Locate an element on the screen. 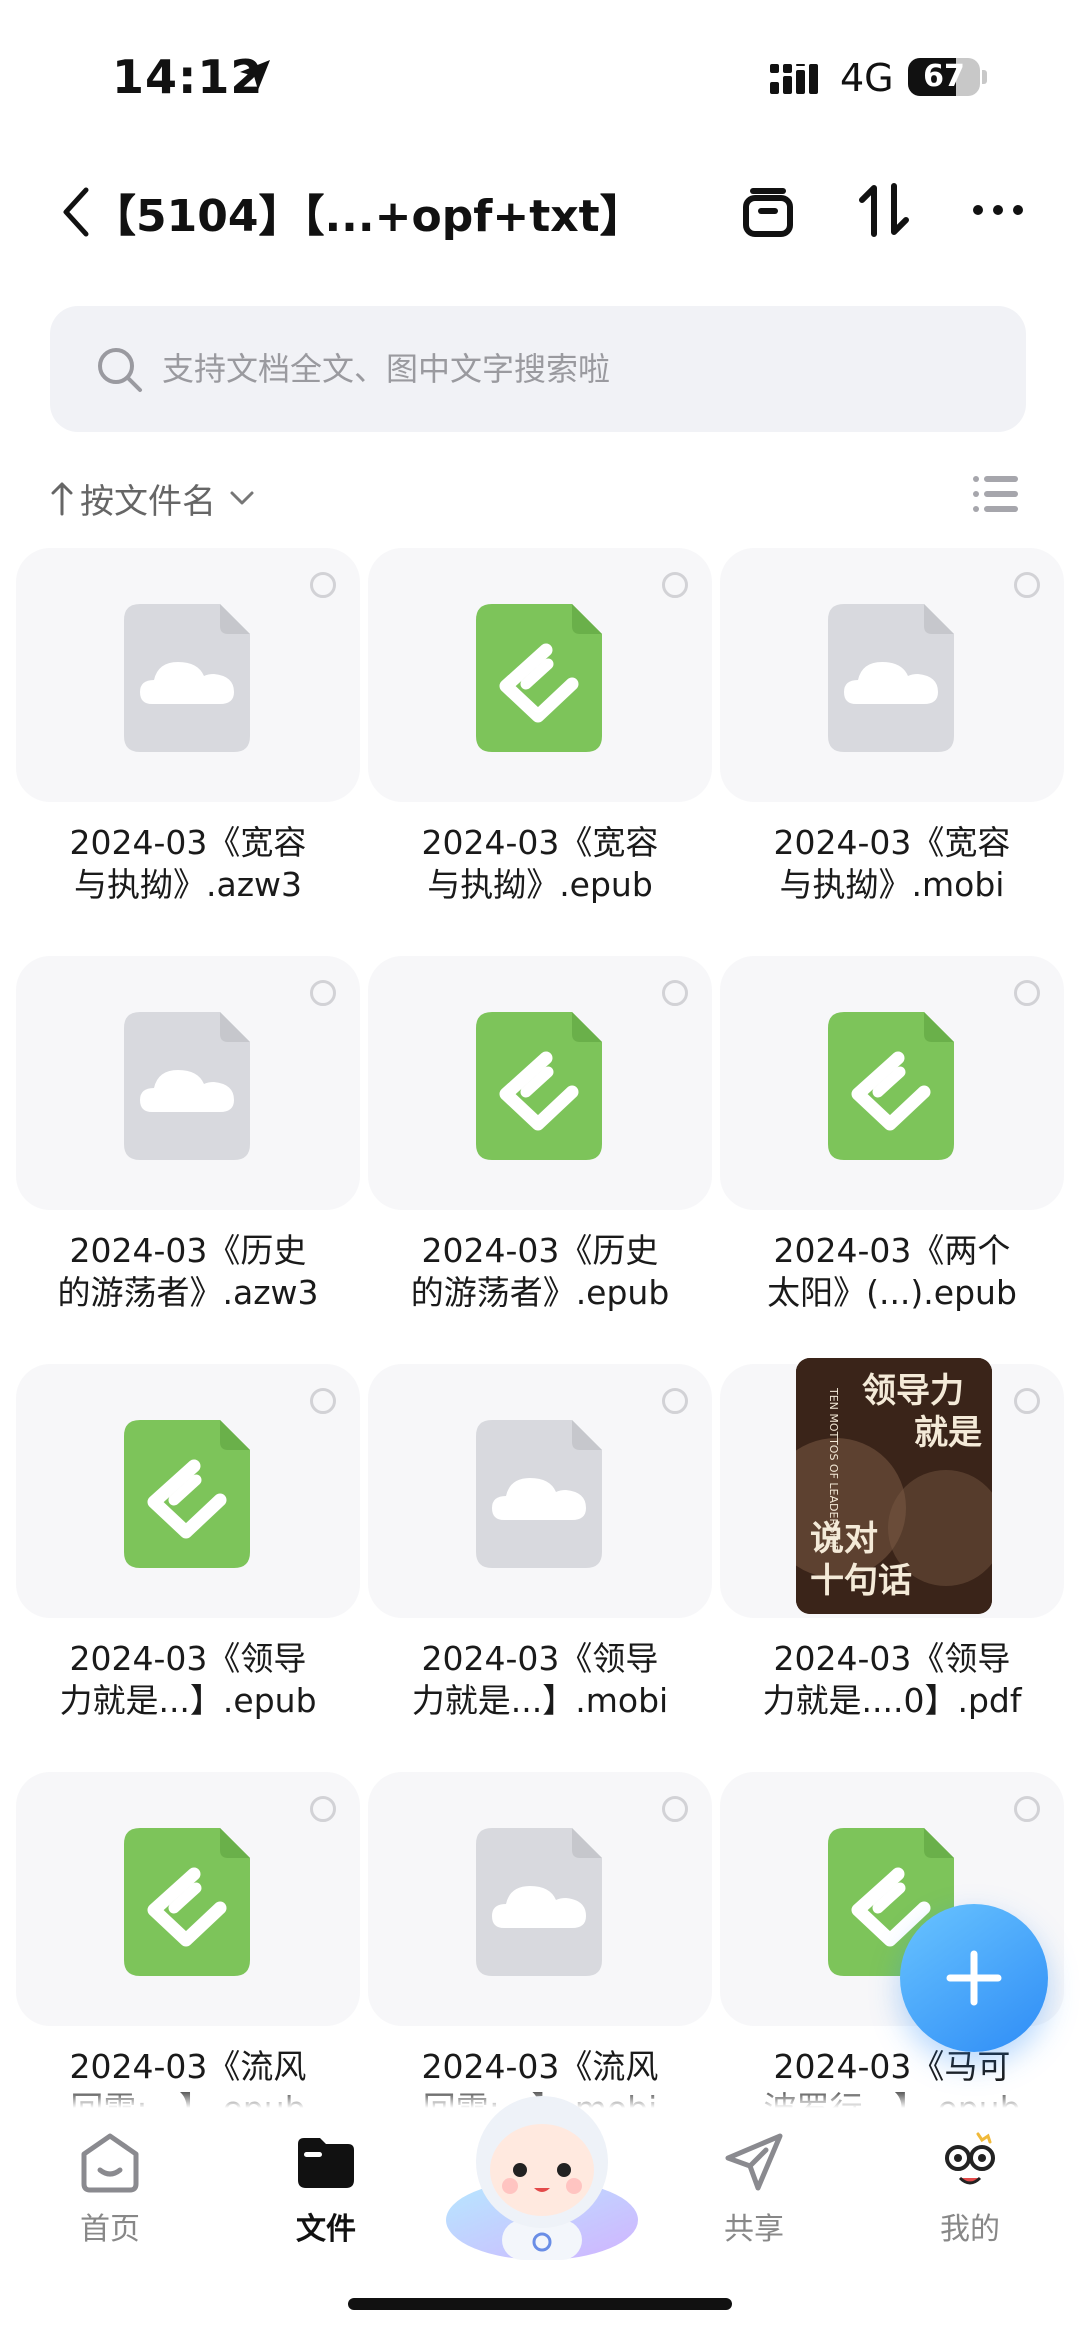  battery-tip is located at coordinates (984, 77).